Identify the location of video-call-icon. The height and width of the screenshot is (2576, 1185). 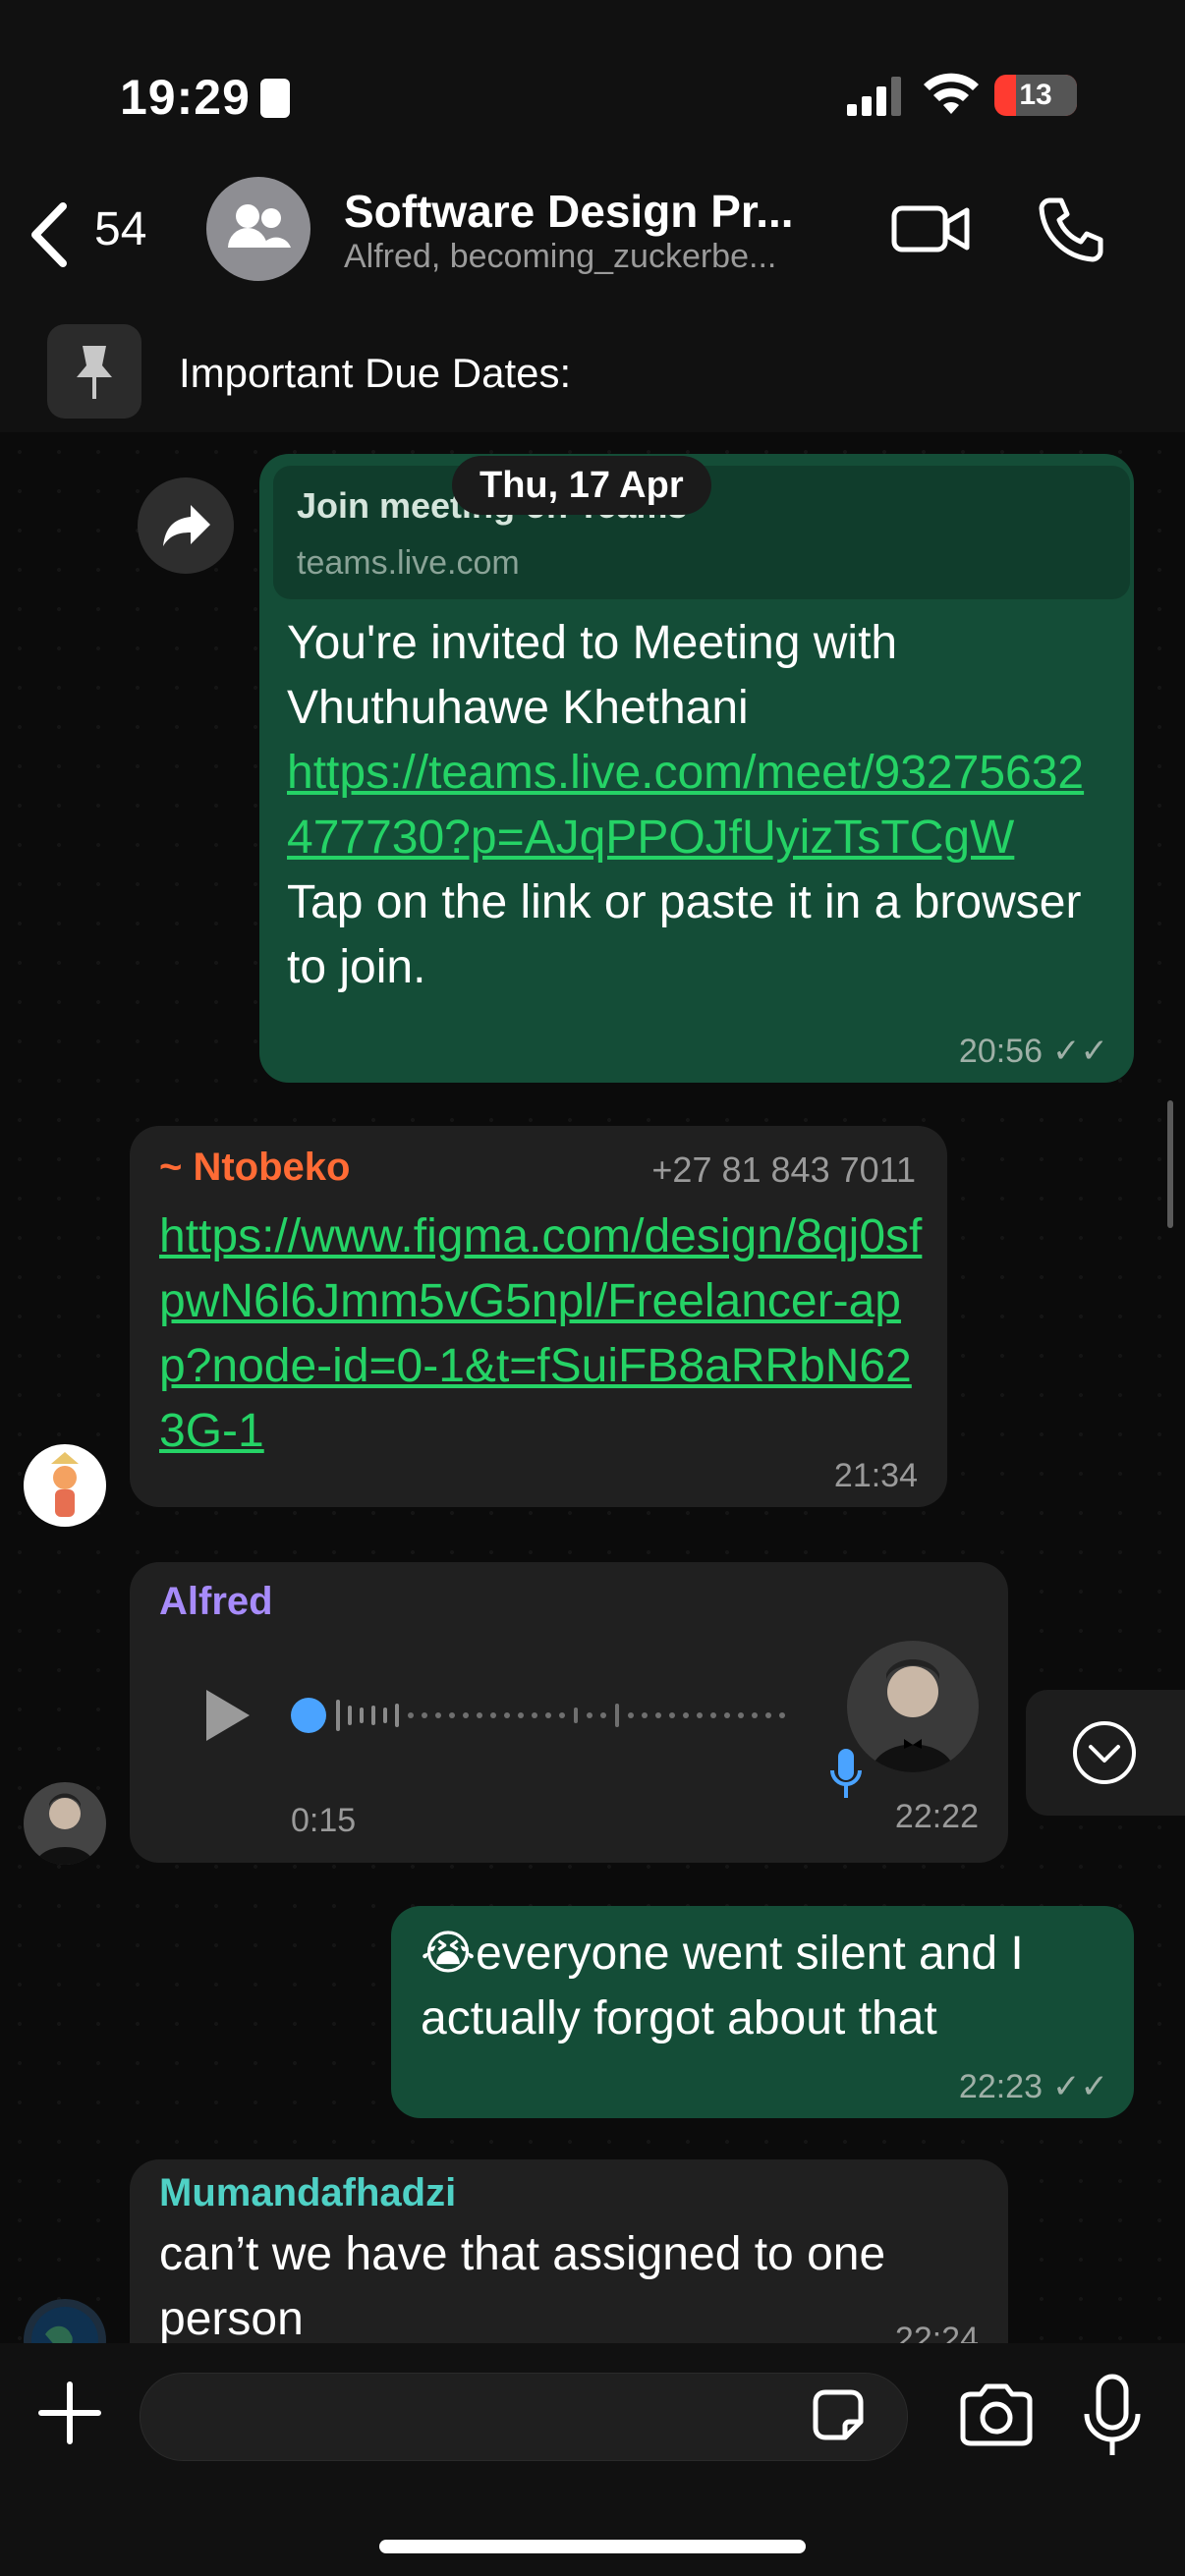
(932, 229).